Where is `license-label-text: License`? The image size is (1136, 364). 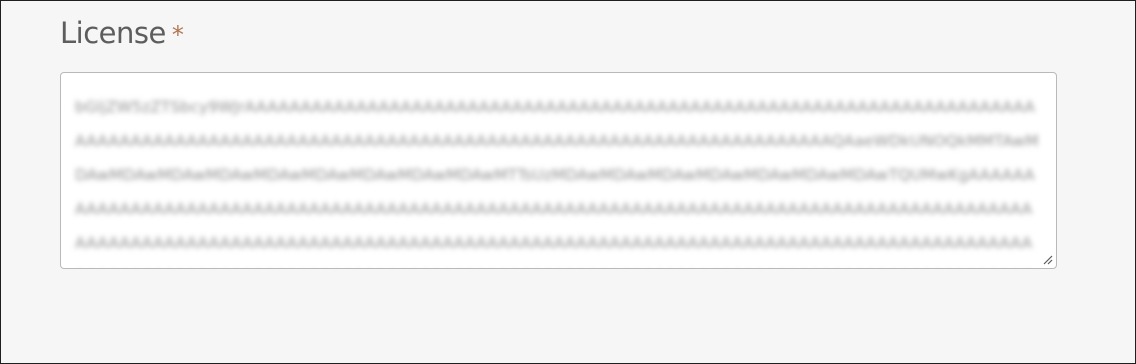 license-label-text: License is located at coordinates (113, 33).